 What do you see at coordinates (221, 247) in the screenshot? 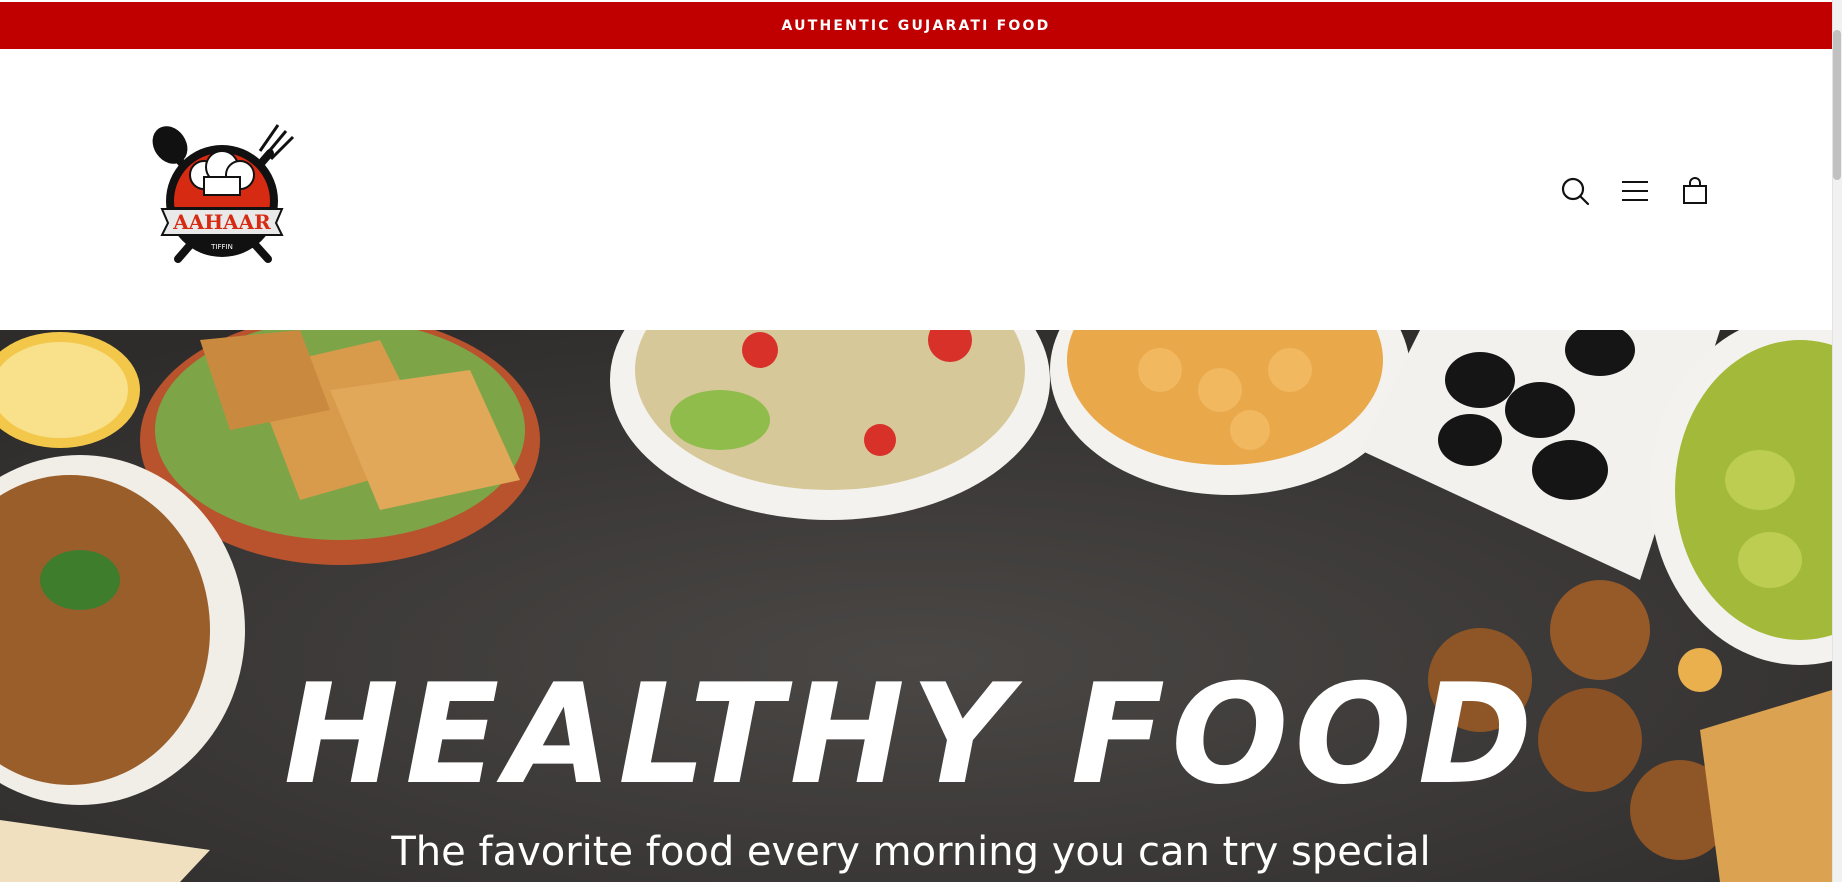
I see `logo-tagline-text: TIFFIN` at bounding box center [221, 247].